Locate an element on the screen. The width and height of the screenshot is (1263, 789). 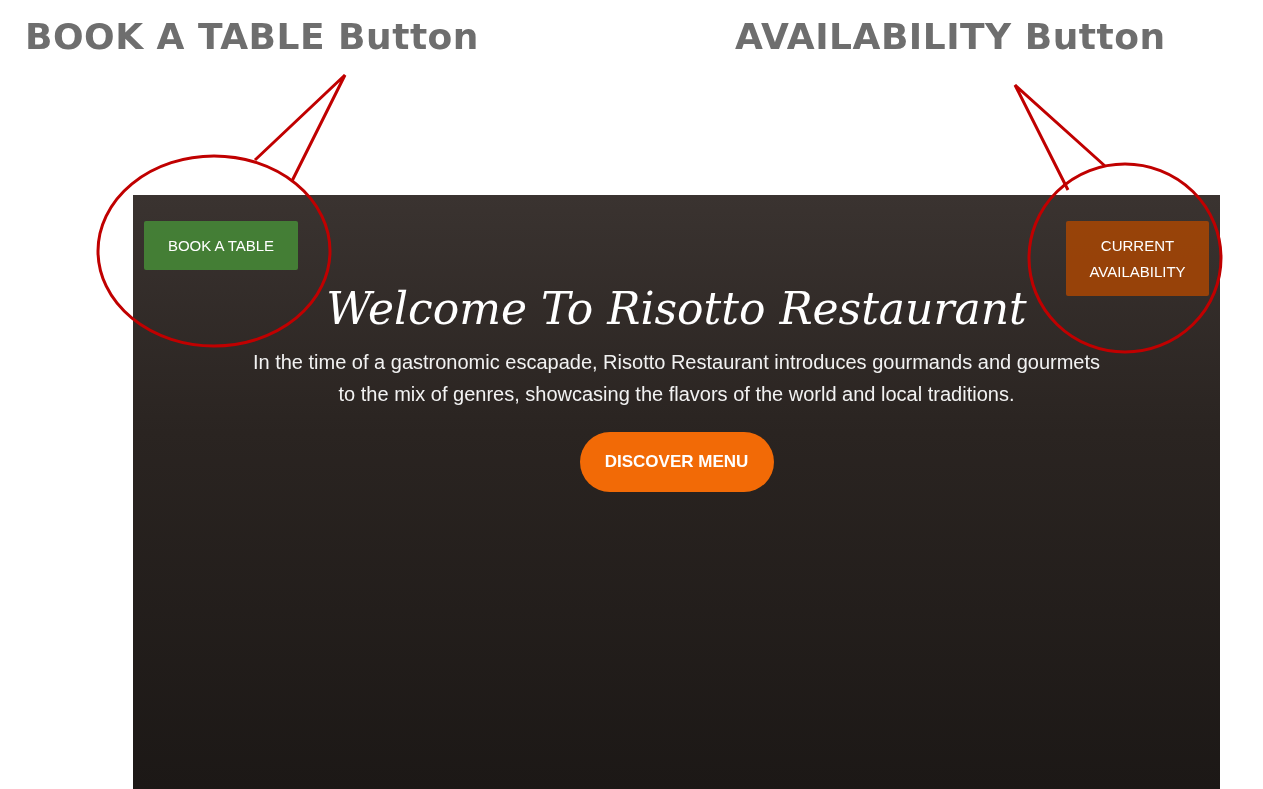
availability-button: CURRENT AVAILABILITY is located at coordinates (1137, 258).